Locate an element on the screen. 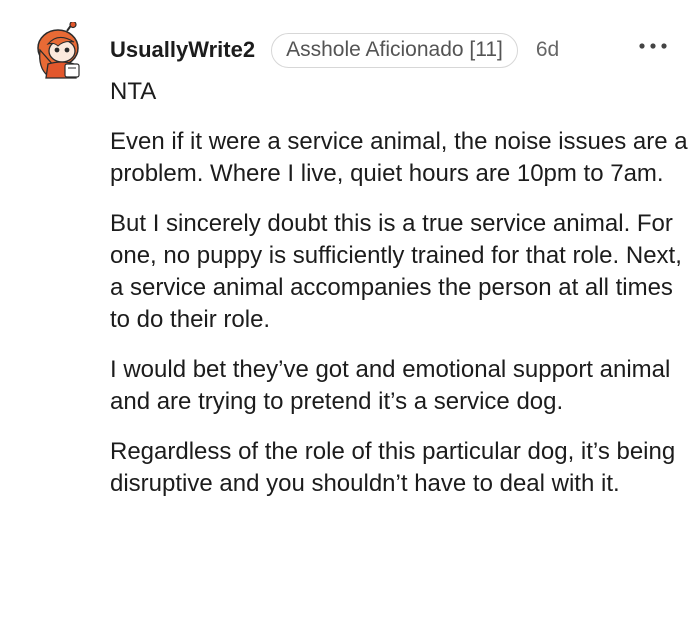 The image size is (700, 641). username-link: UsuallyWrite2 is located at coordinates (182, 50).